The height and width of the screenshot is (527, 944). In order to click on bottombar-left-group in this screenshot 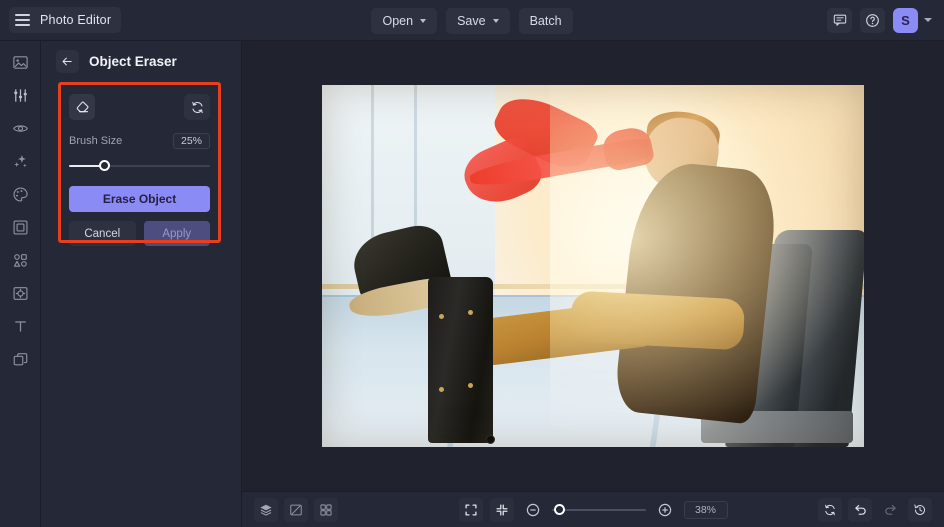, I will do `click(290, 509)`.